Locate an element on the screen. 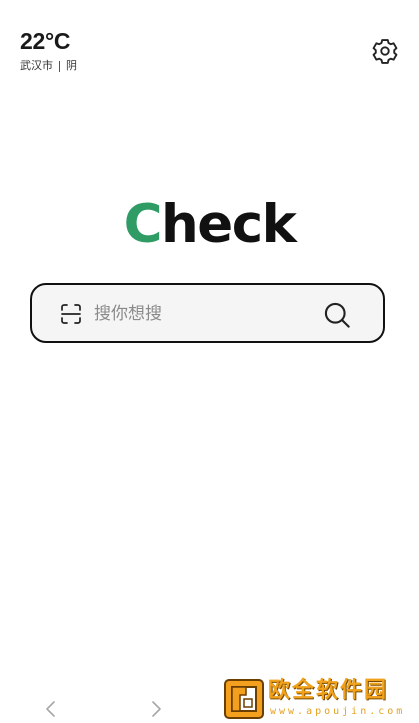 Image resolution: width=419 pixels, height=723 pixels. weather-location: 武汉市 阴 is located at coordinates (48, 66).